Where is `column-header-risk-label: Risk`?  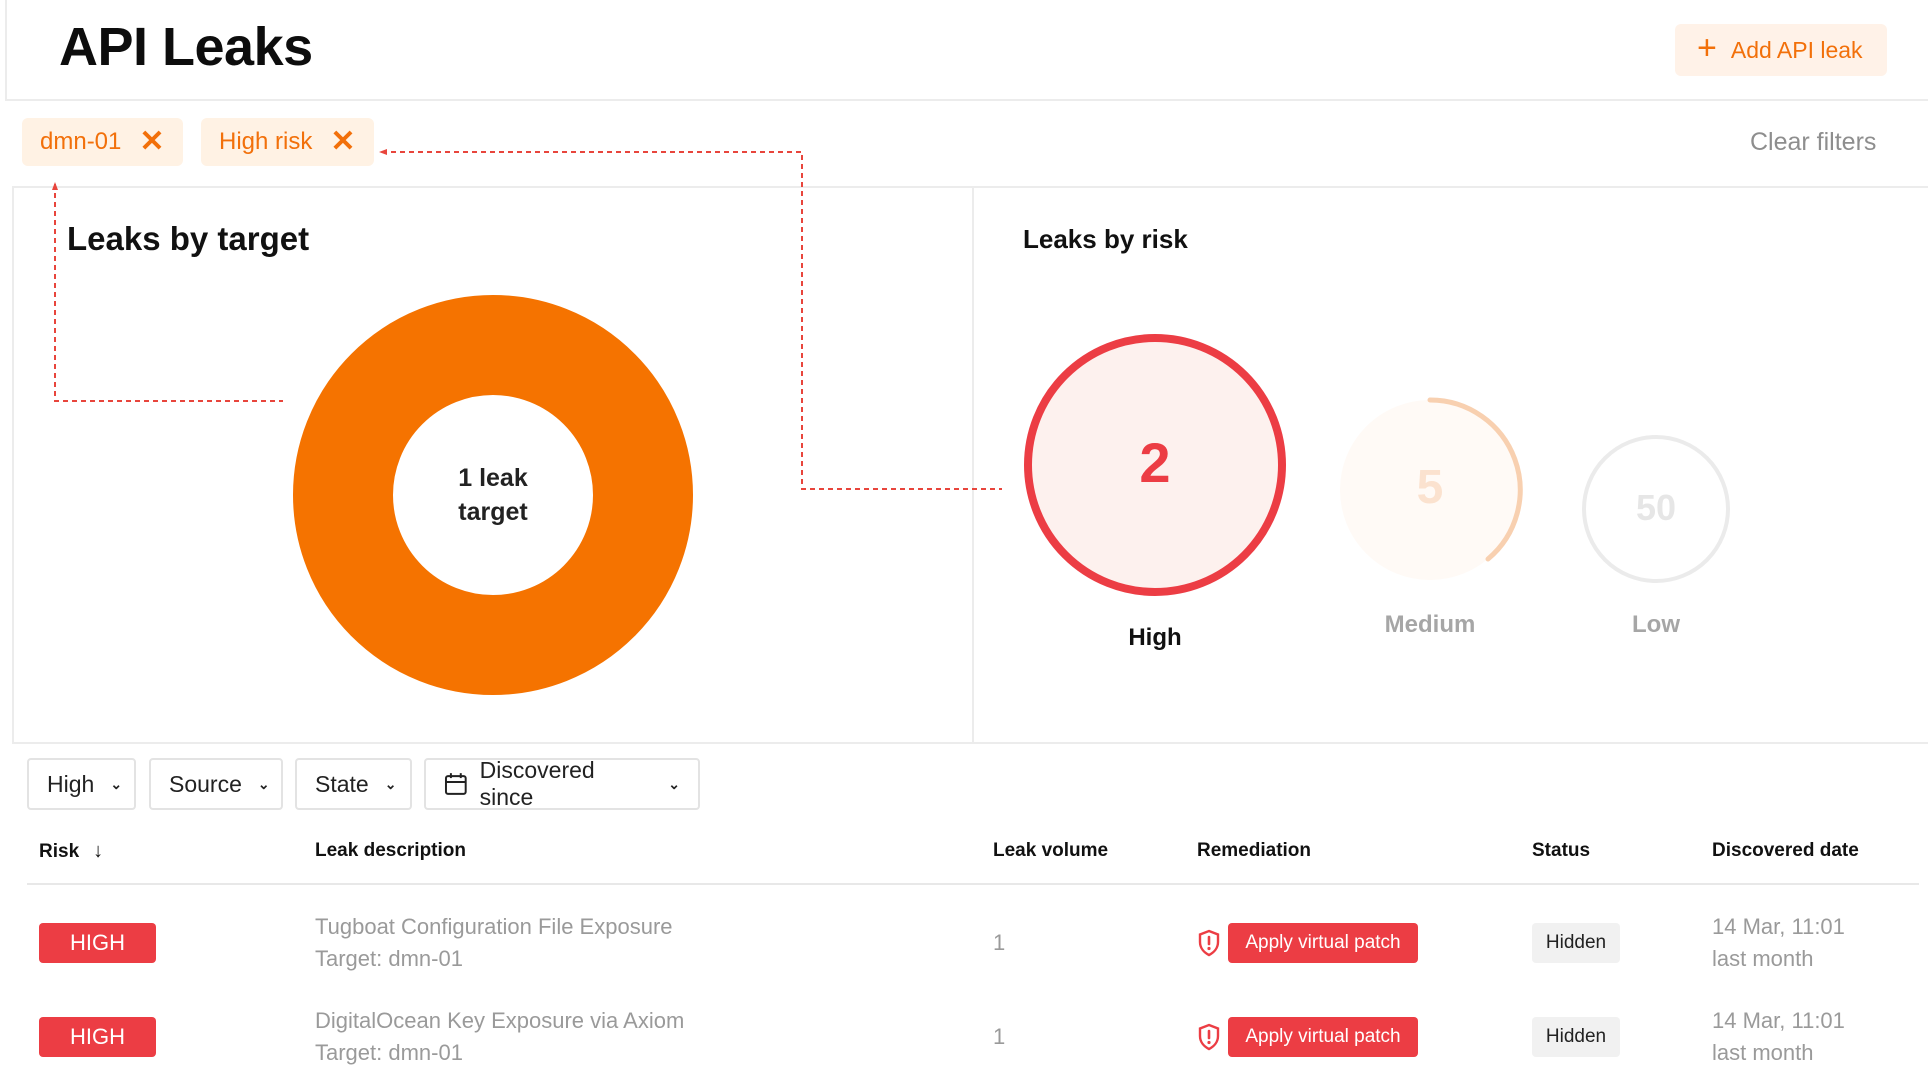
column-header-risk-label: Risk is located at coordinates (59, 851).